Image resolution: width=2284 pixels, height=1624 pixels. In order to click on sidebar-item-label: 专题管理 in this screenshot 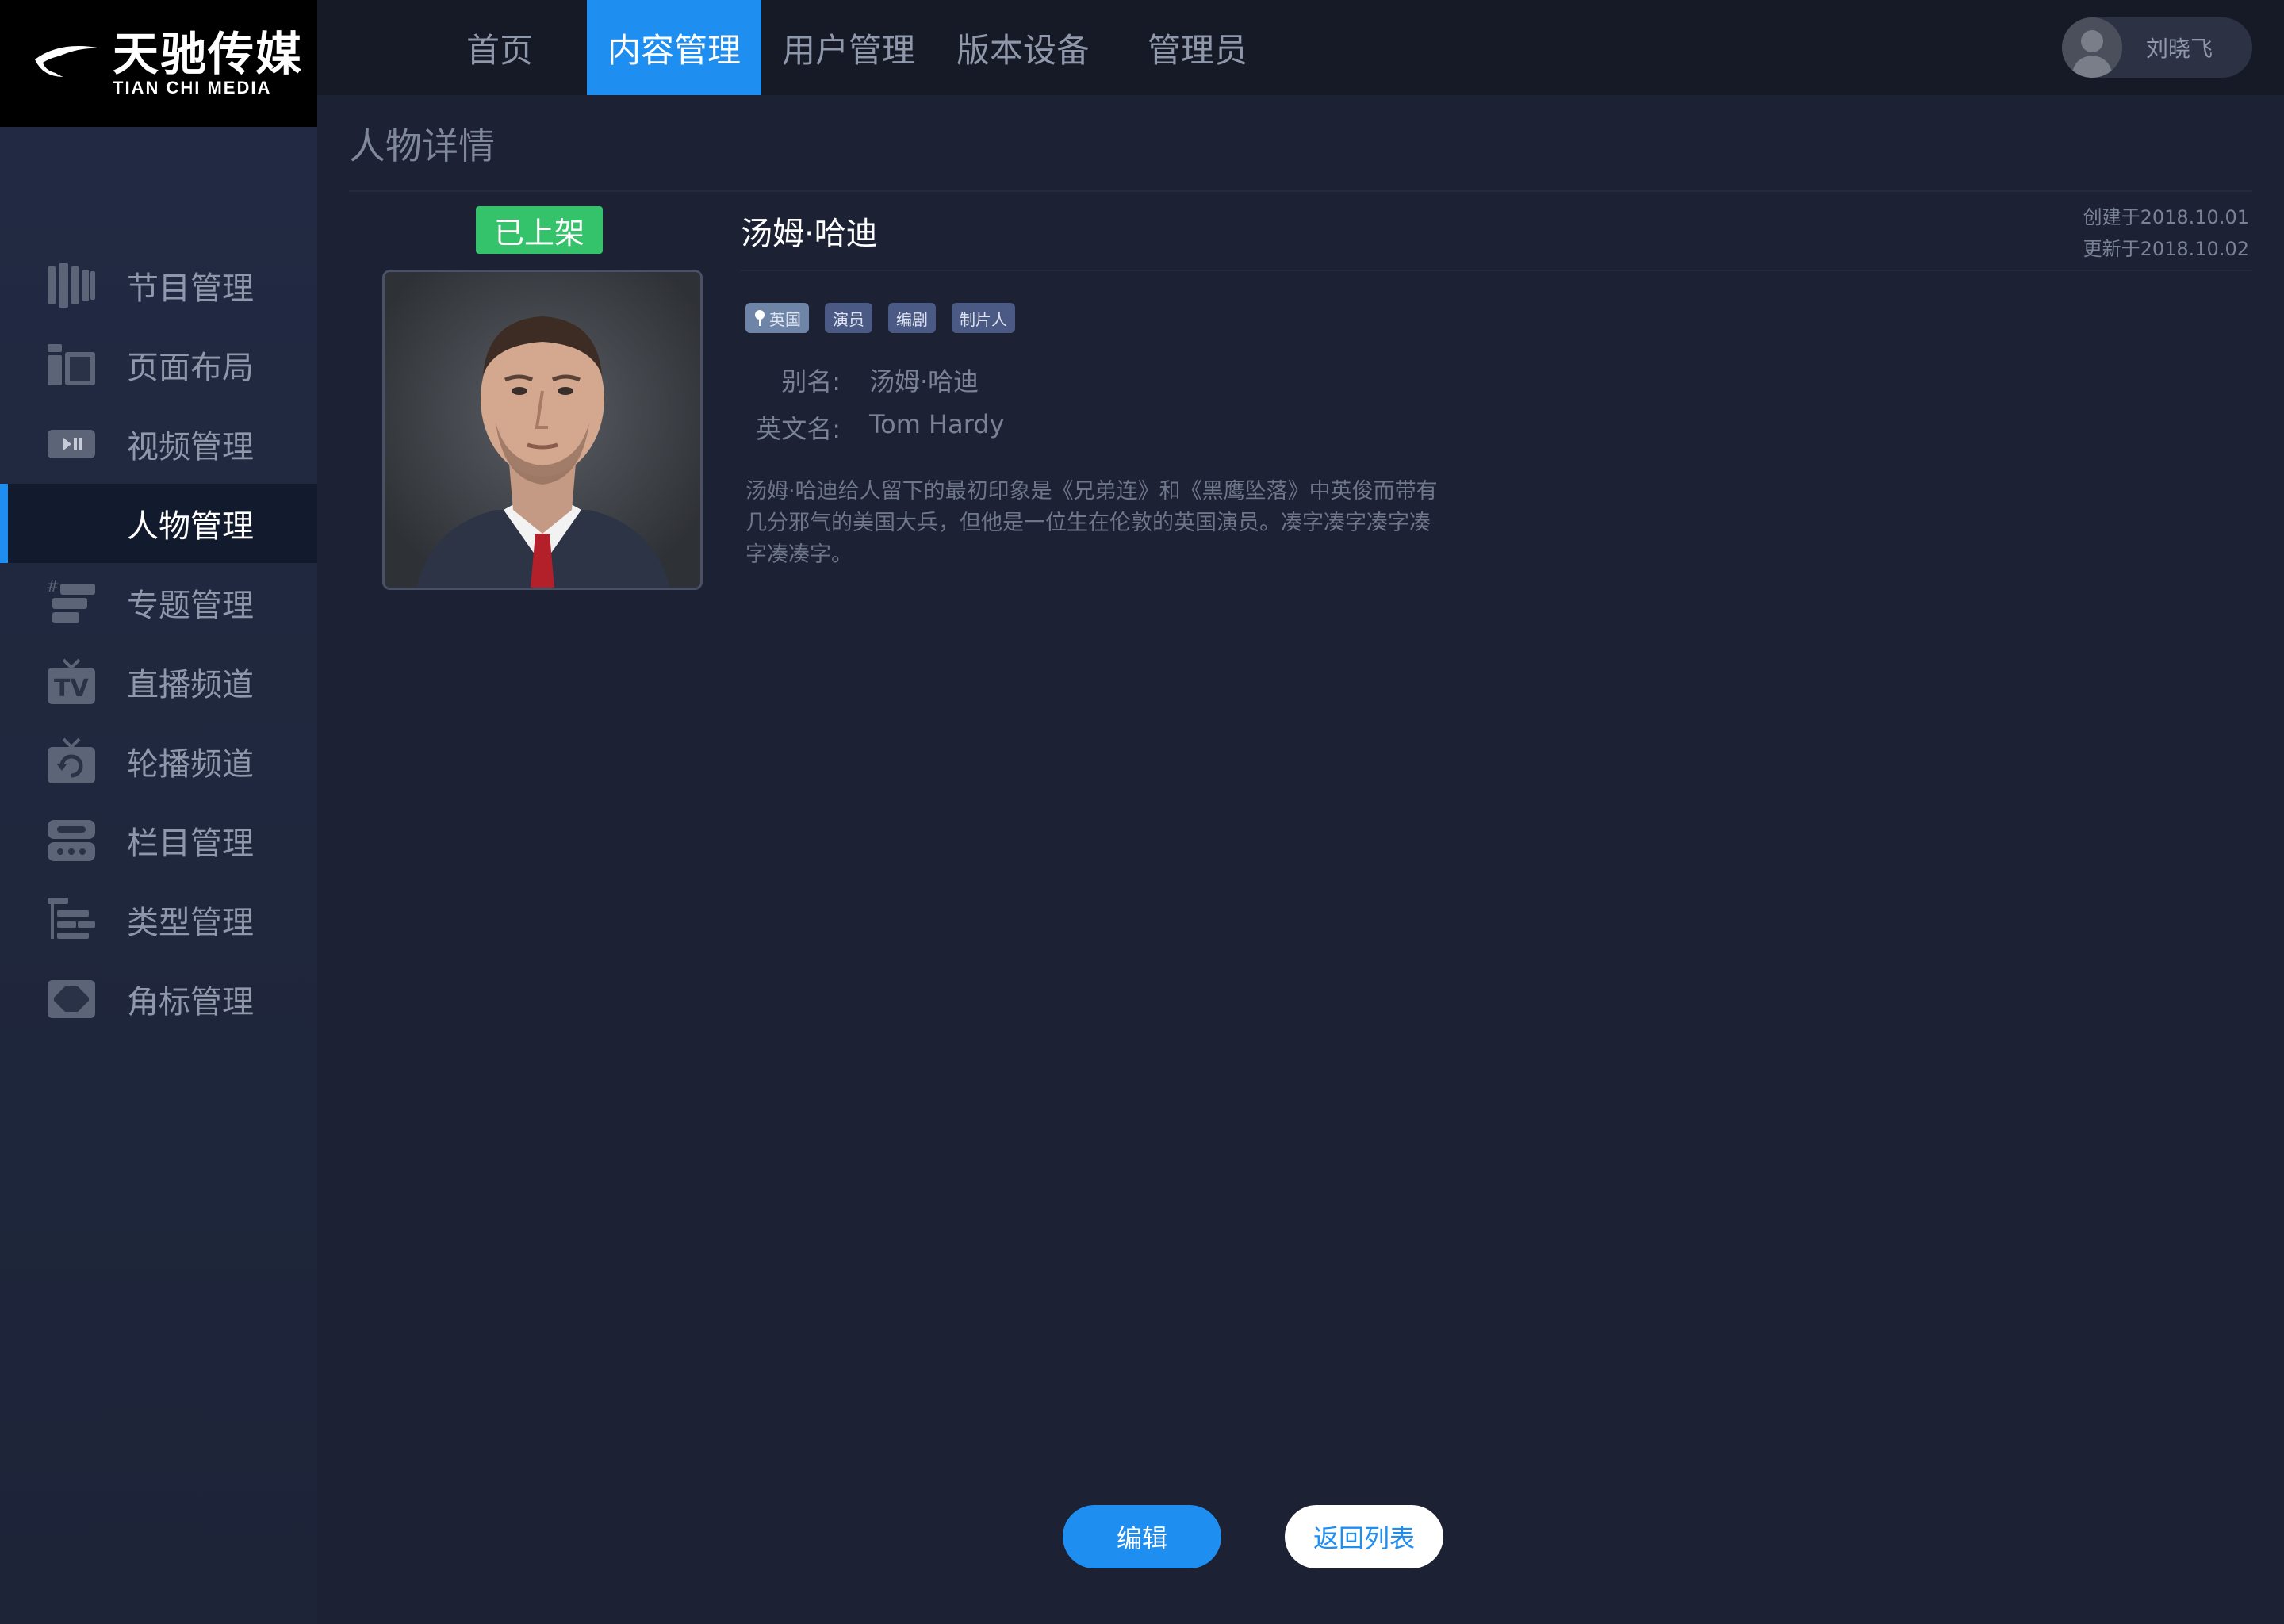, I will do `click(190, 606)`.